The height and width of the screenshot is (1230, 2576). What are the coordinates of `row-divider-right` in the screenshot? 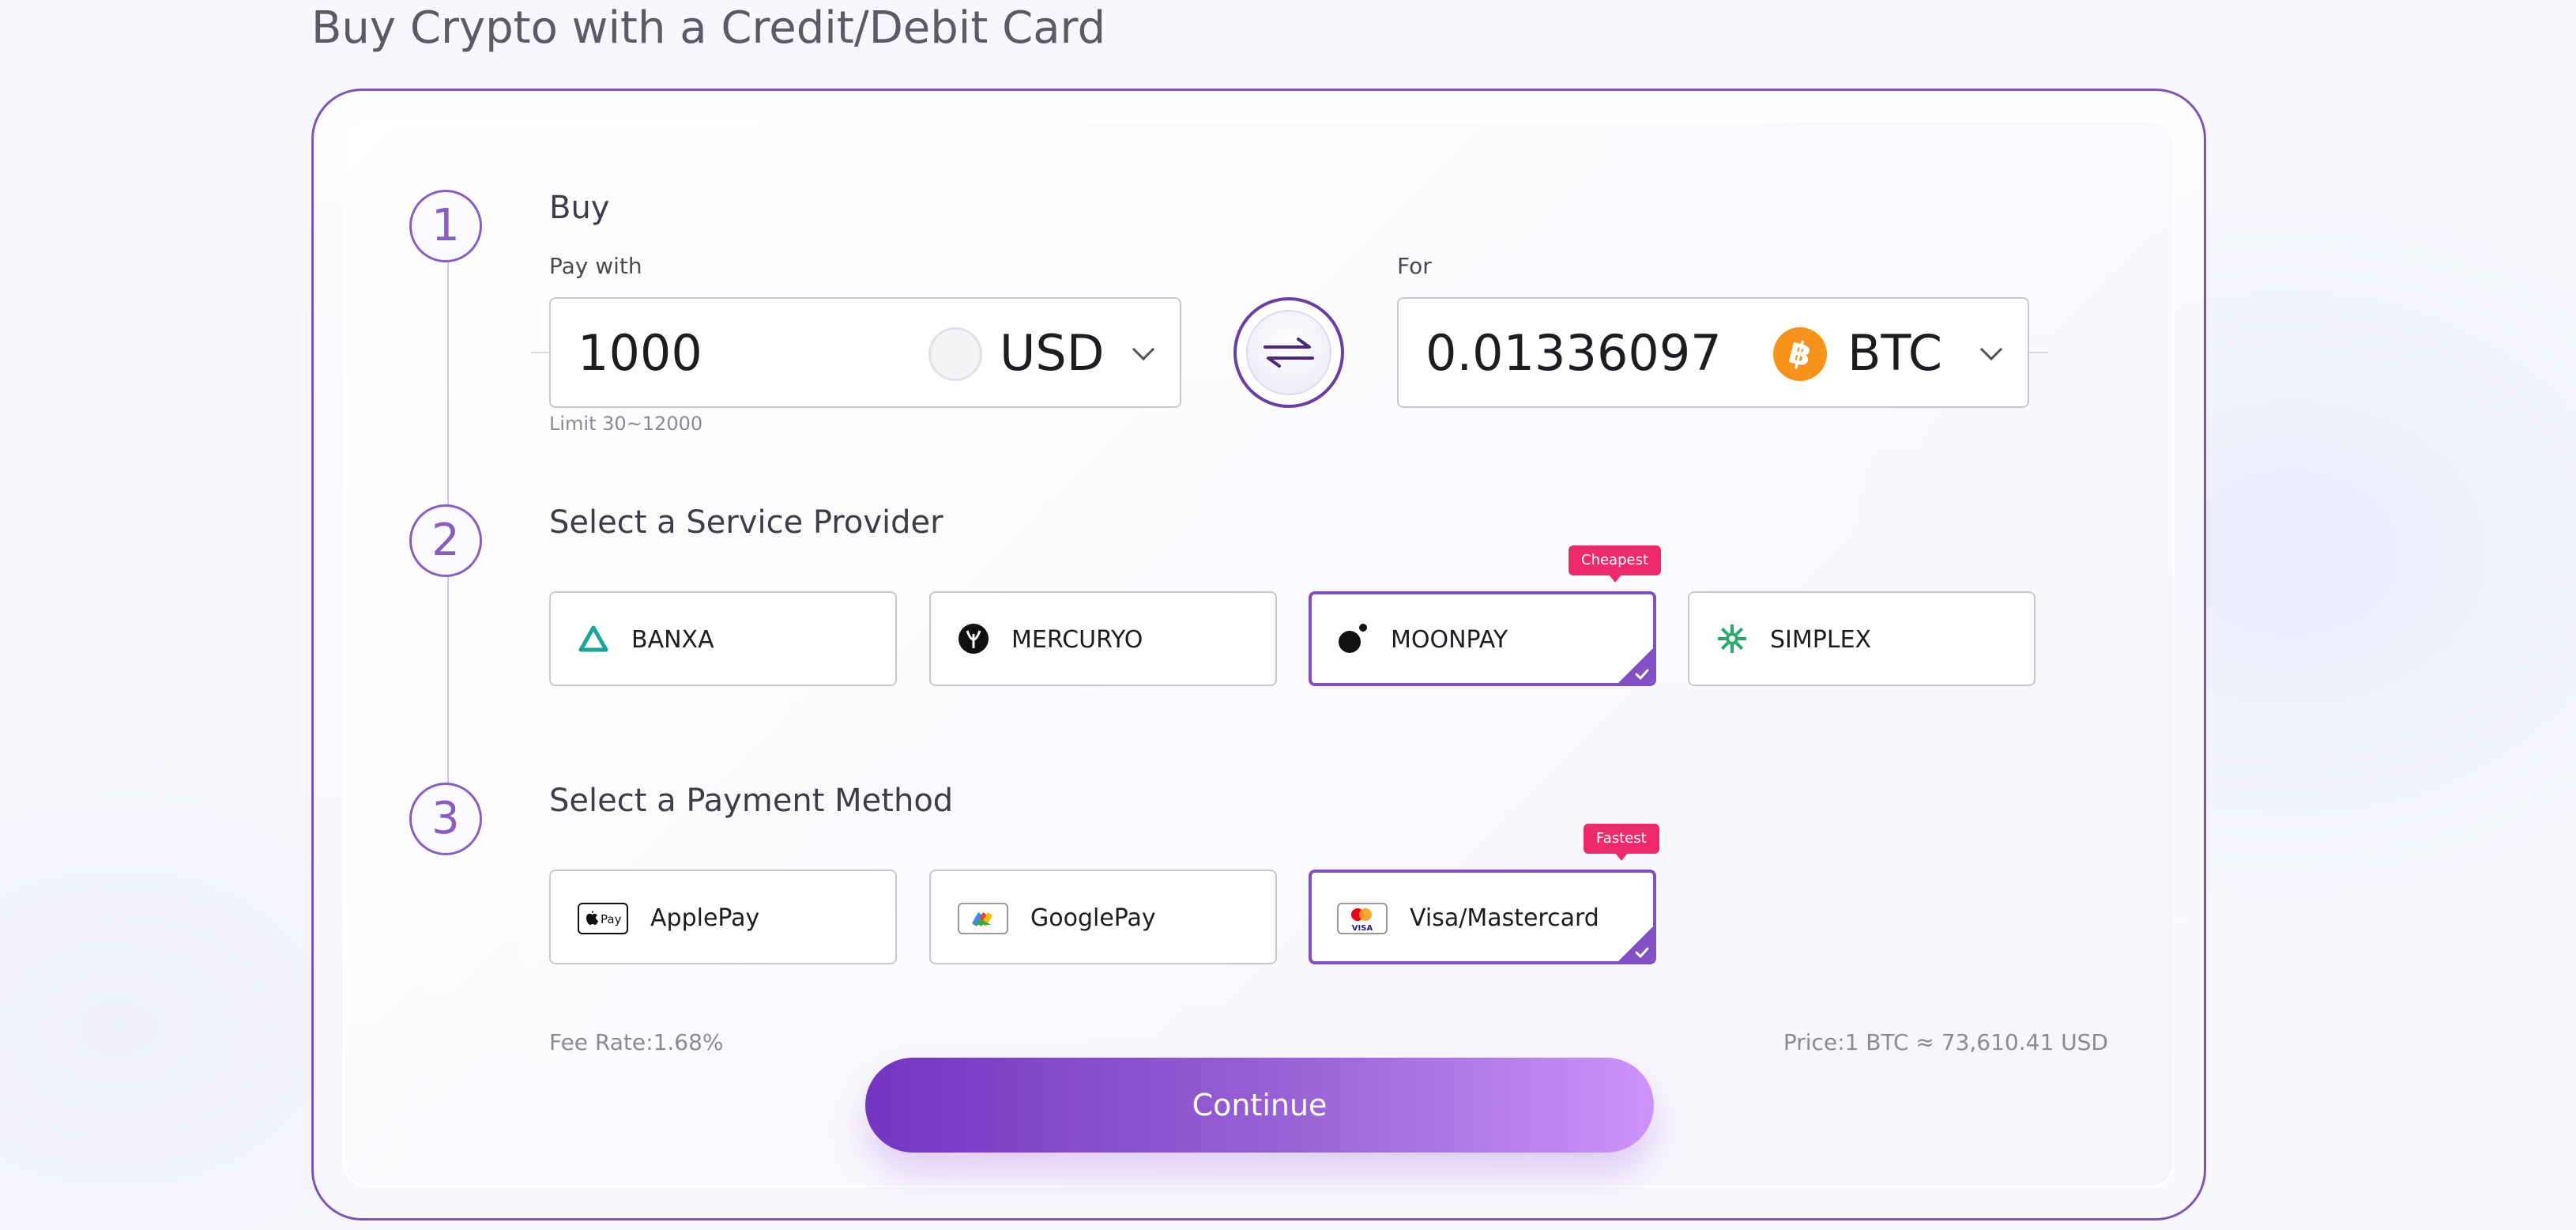 It's located at (2038, 352).